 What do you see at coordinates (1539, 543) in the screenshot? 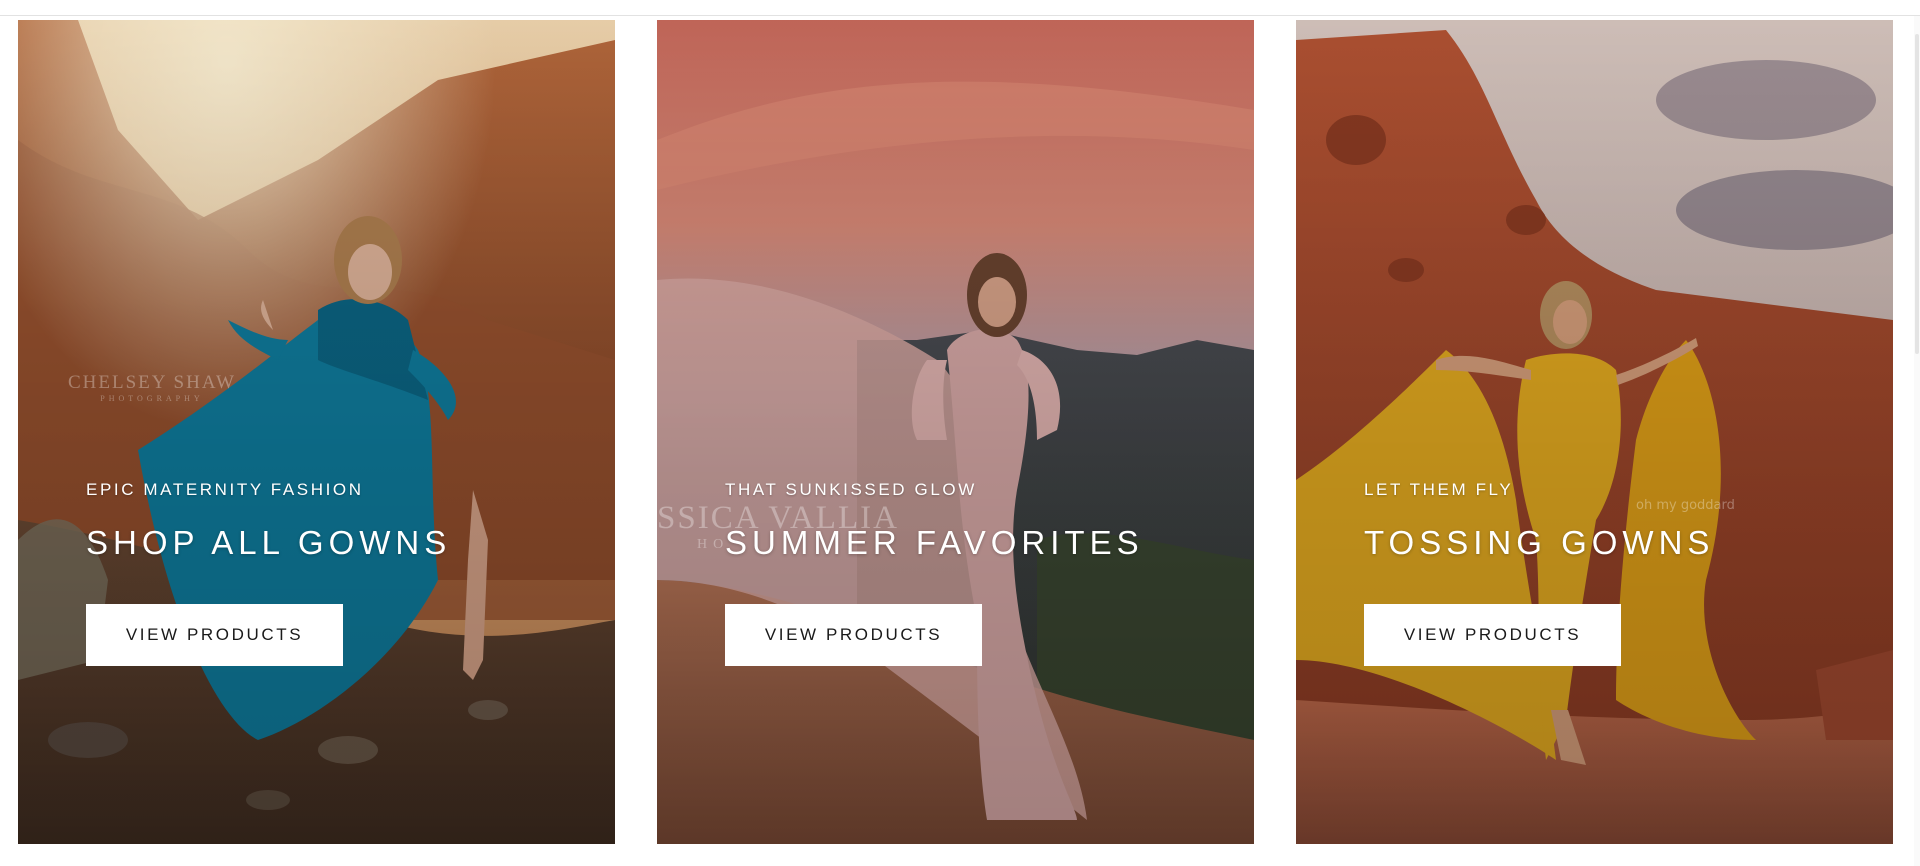
I see `card-title: TOSSING GOWNS` at bounding box center [1539, 543].